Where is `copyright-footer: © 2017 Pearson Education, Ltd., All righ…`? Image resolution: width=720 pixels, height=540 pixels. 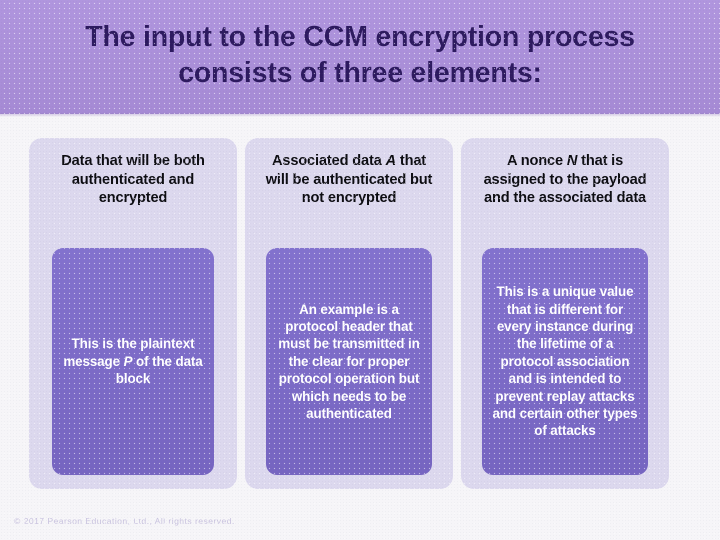 copyright-footer: © 2017 Pearson Education, Ltd., All righ… is located at coordinates (124, 521).